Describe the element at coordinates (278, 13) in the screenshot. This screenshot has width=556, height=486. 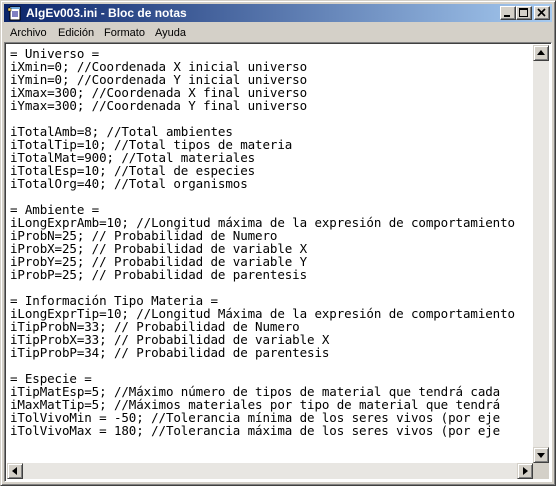
I see `title-bar: AlgEv003.ini - Bloc de notas` at that location.